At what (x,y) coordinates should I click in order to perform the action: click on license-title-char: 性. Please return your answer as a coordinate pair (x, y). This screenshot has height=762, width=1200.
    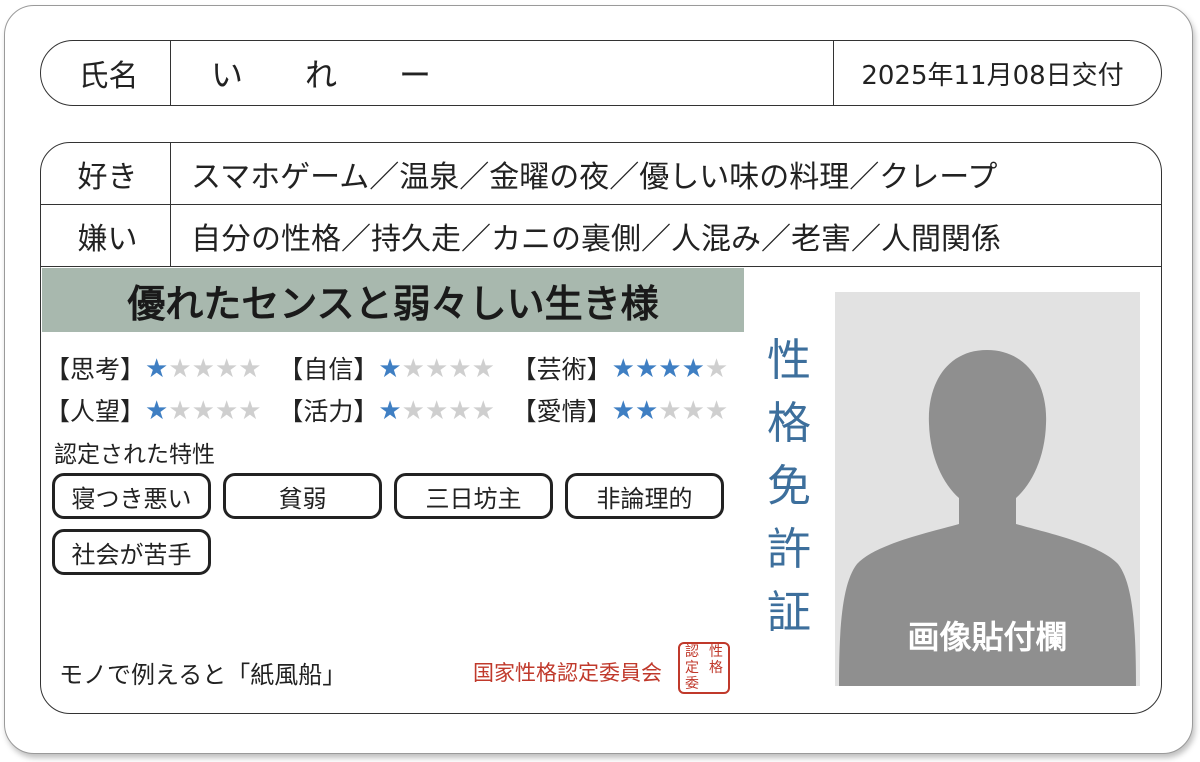
    Looking at the image, I should click on (789, 360).